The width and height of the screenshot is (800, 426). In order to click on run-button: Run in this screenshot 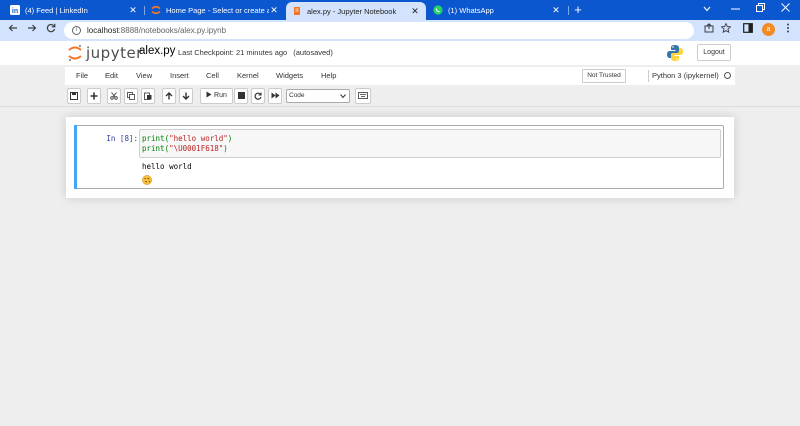, I will do `click(216, 96)`.